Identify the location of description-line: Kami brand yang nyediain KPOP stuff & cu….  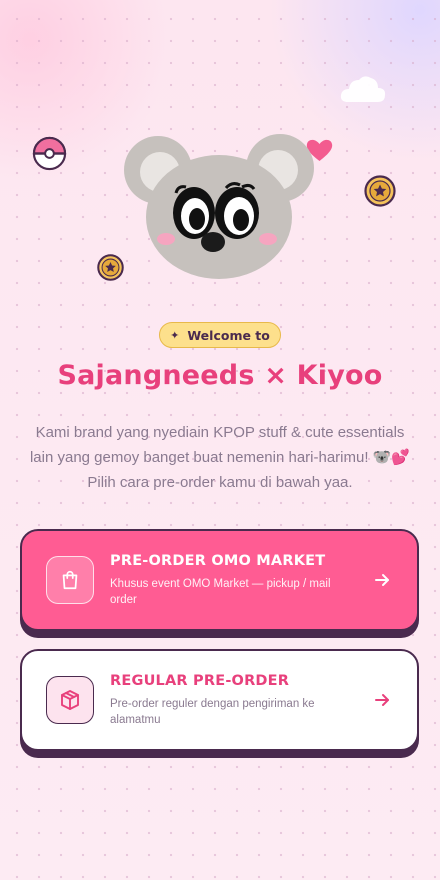
(220, 432).